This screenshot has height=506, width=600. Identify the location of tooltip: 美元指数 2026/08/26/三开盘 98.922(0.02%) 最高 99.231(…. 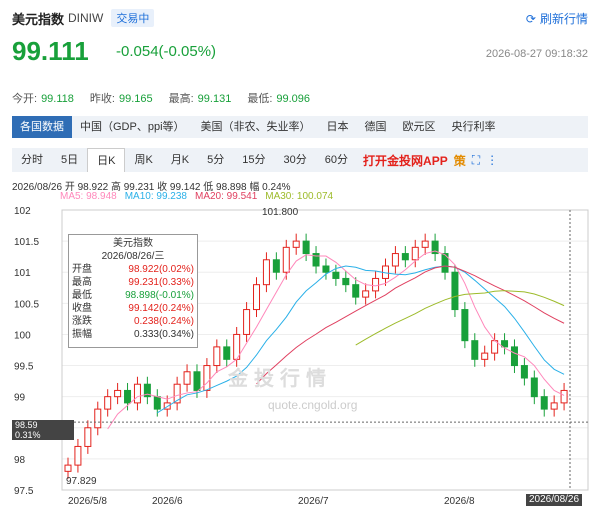
(133, 291).